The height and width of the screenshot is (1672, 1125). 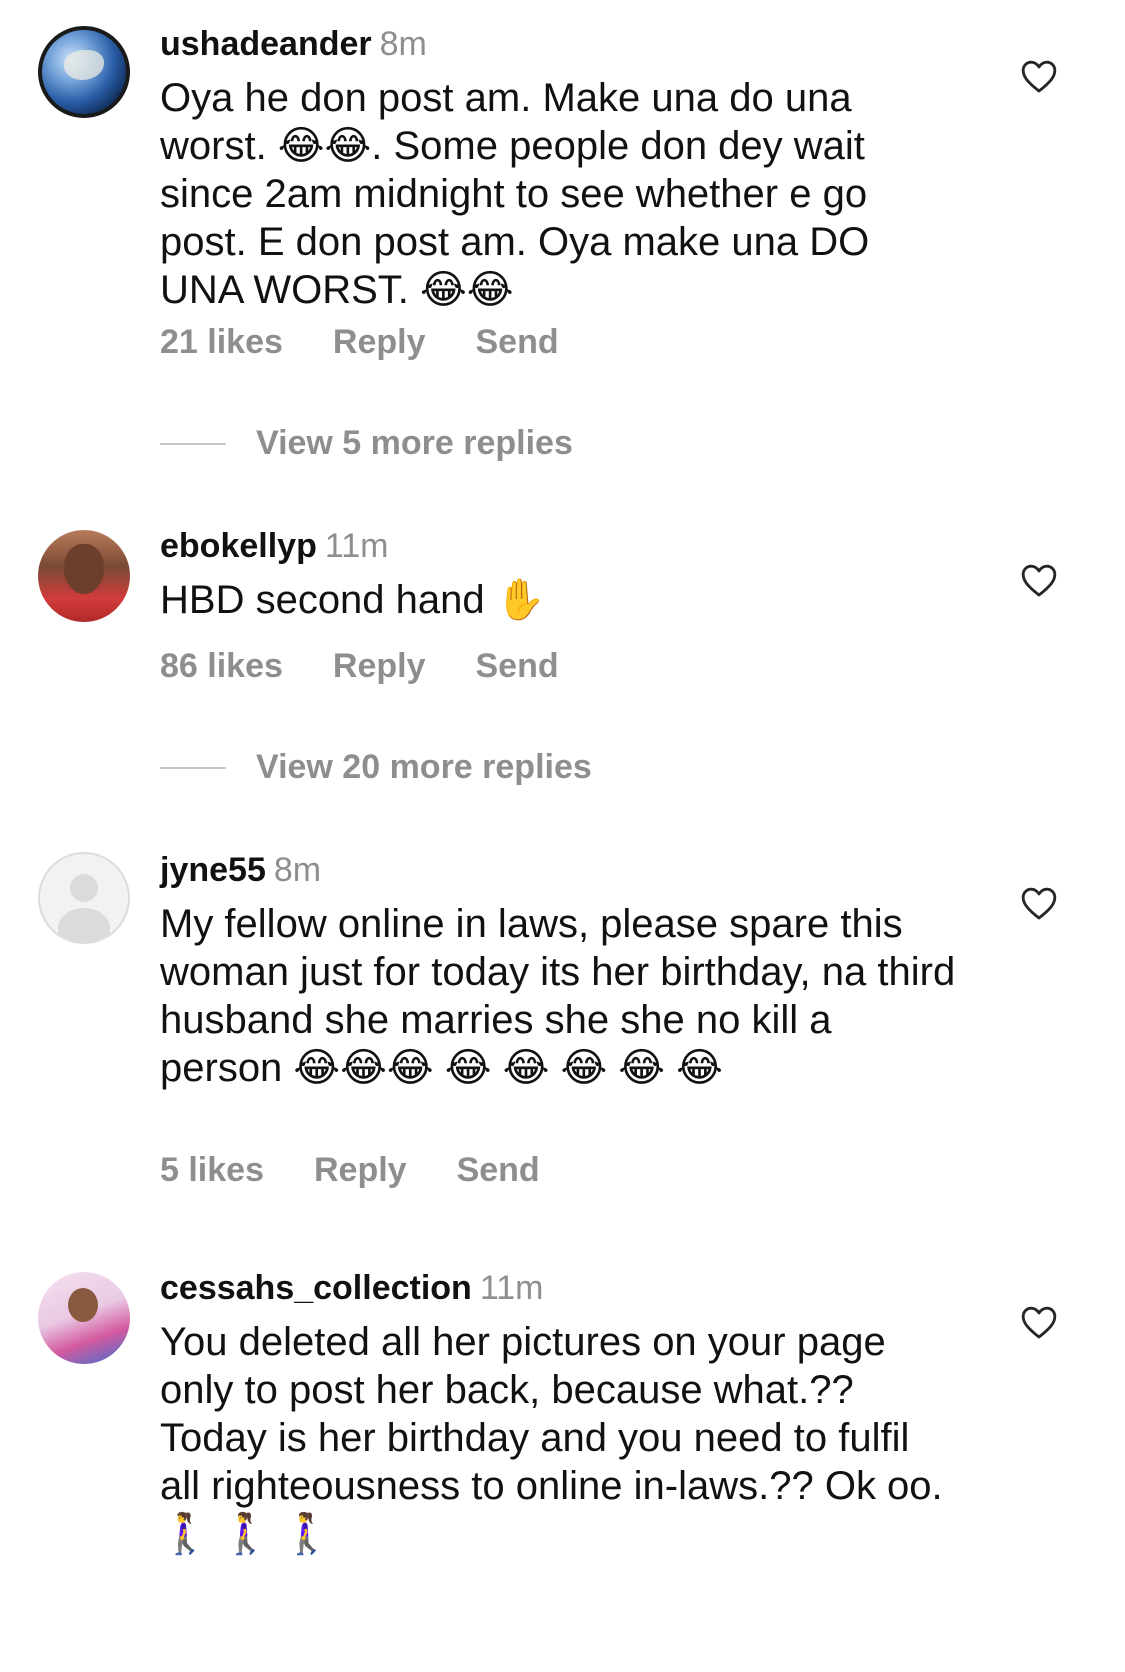 What do you see at coordinates (221, 342) in the screenshot?
I see `likes-count: 21 likes` at bounding box center [221, 342].